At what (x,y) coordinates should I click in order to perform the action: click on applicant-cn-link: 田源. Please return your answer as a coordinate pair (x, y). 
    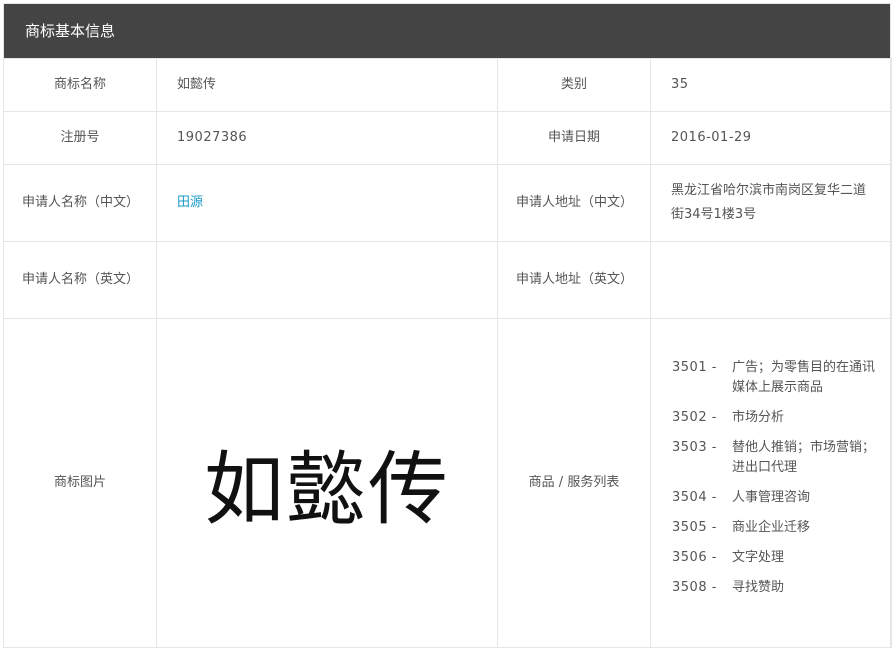
    Looking at the image, I should click on (190, 202).